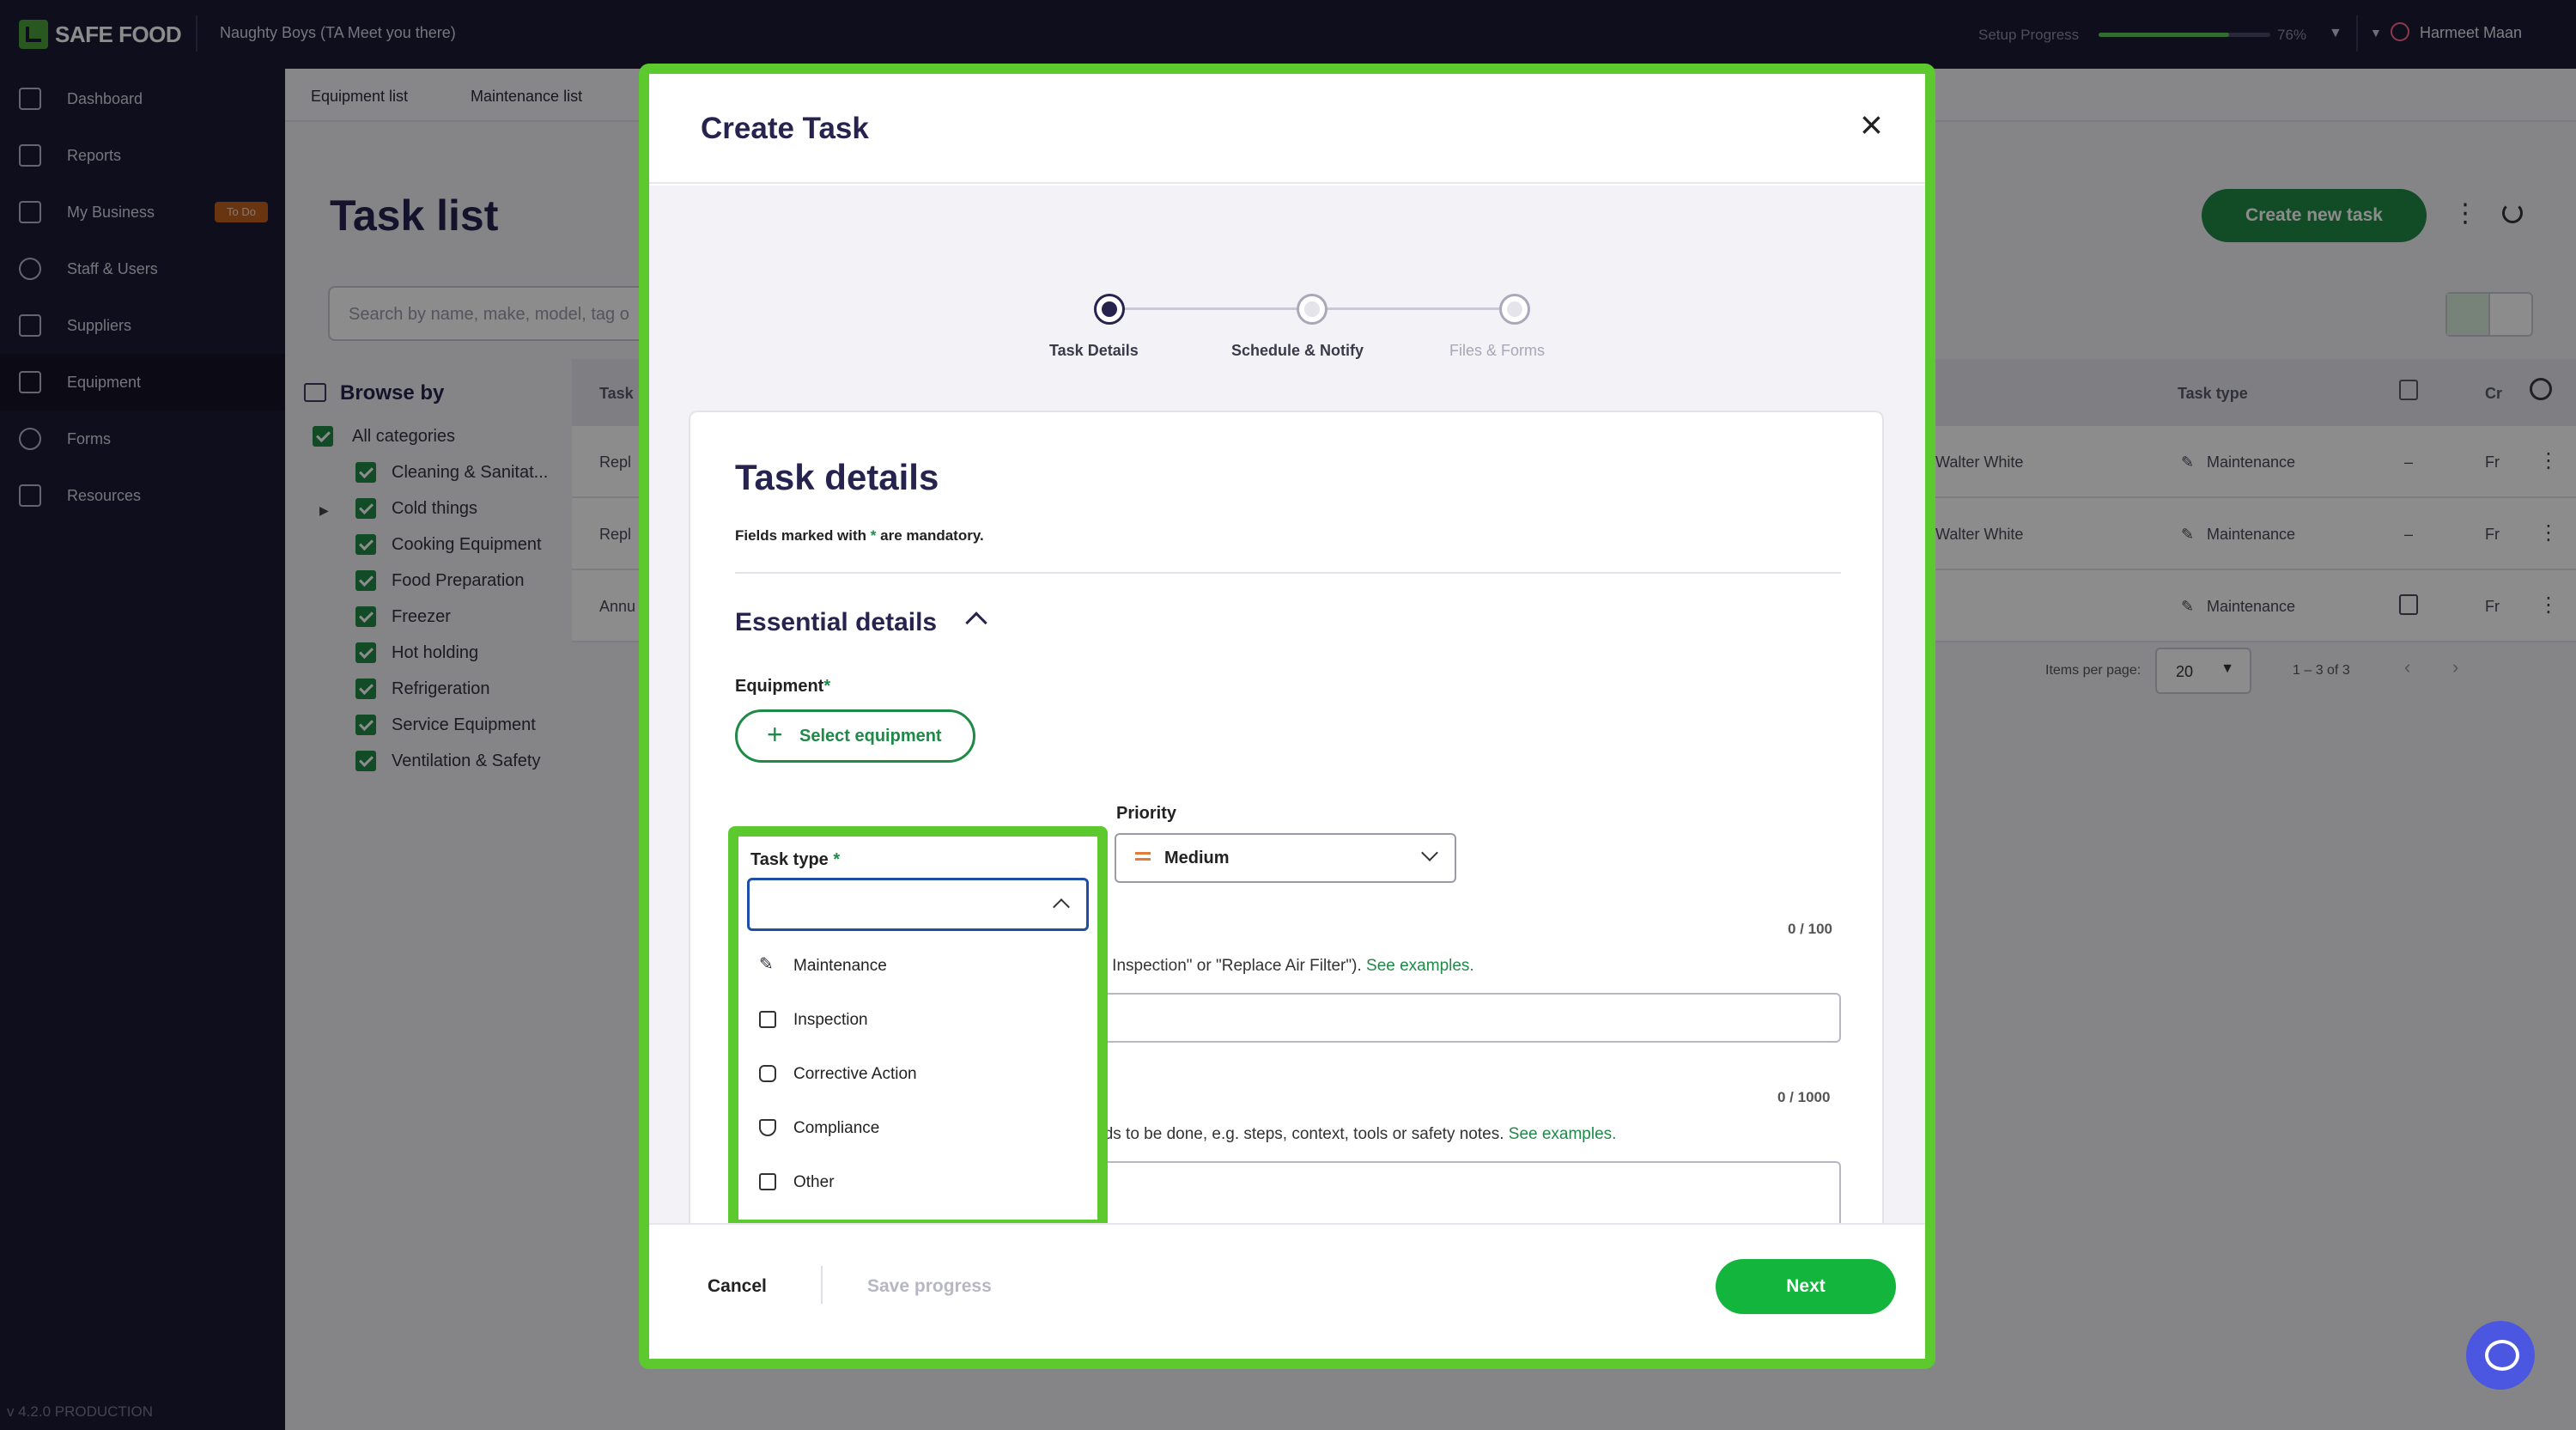 Image resolution: width=2576 pixels, height=1430 pixels. Describe the element at coordinates (768, 1073) in the screenshot. I see `corrective-action-icon` at that location.